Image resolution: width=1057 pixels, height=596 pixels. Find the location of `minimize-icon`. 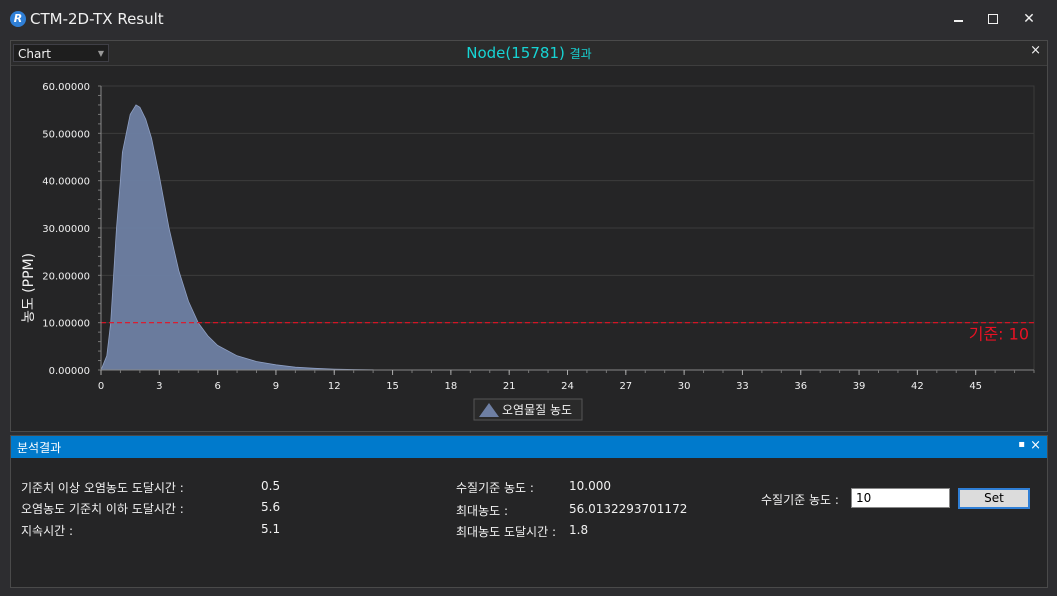

minimize-icon is located at coordinates (958, 21).